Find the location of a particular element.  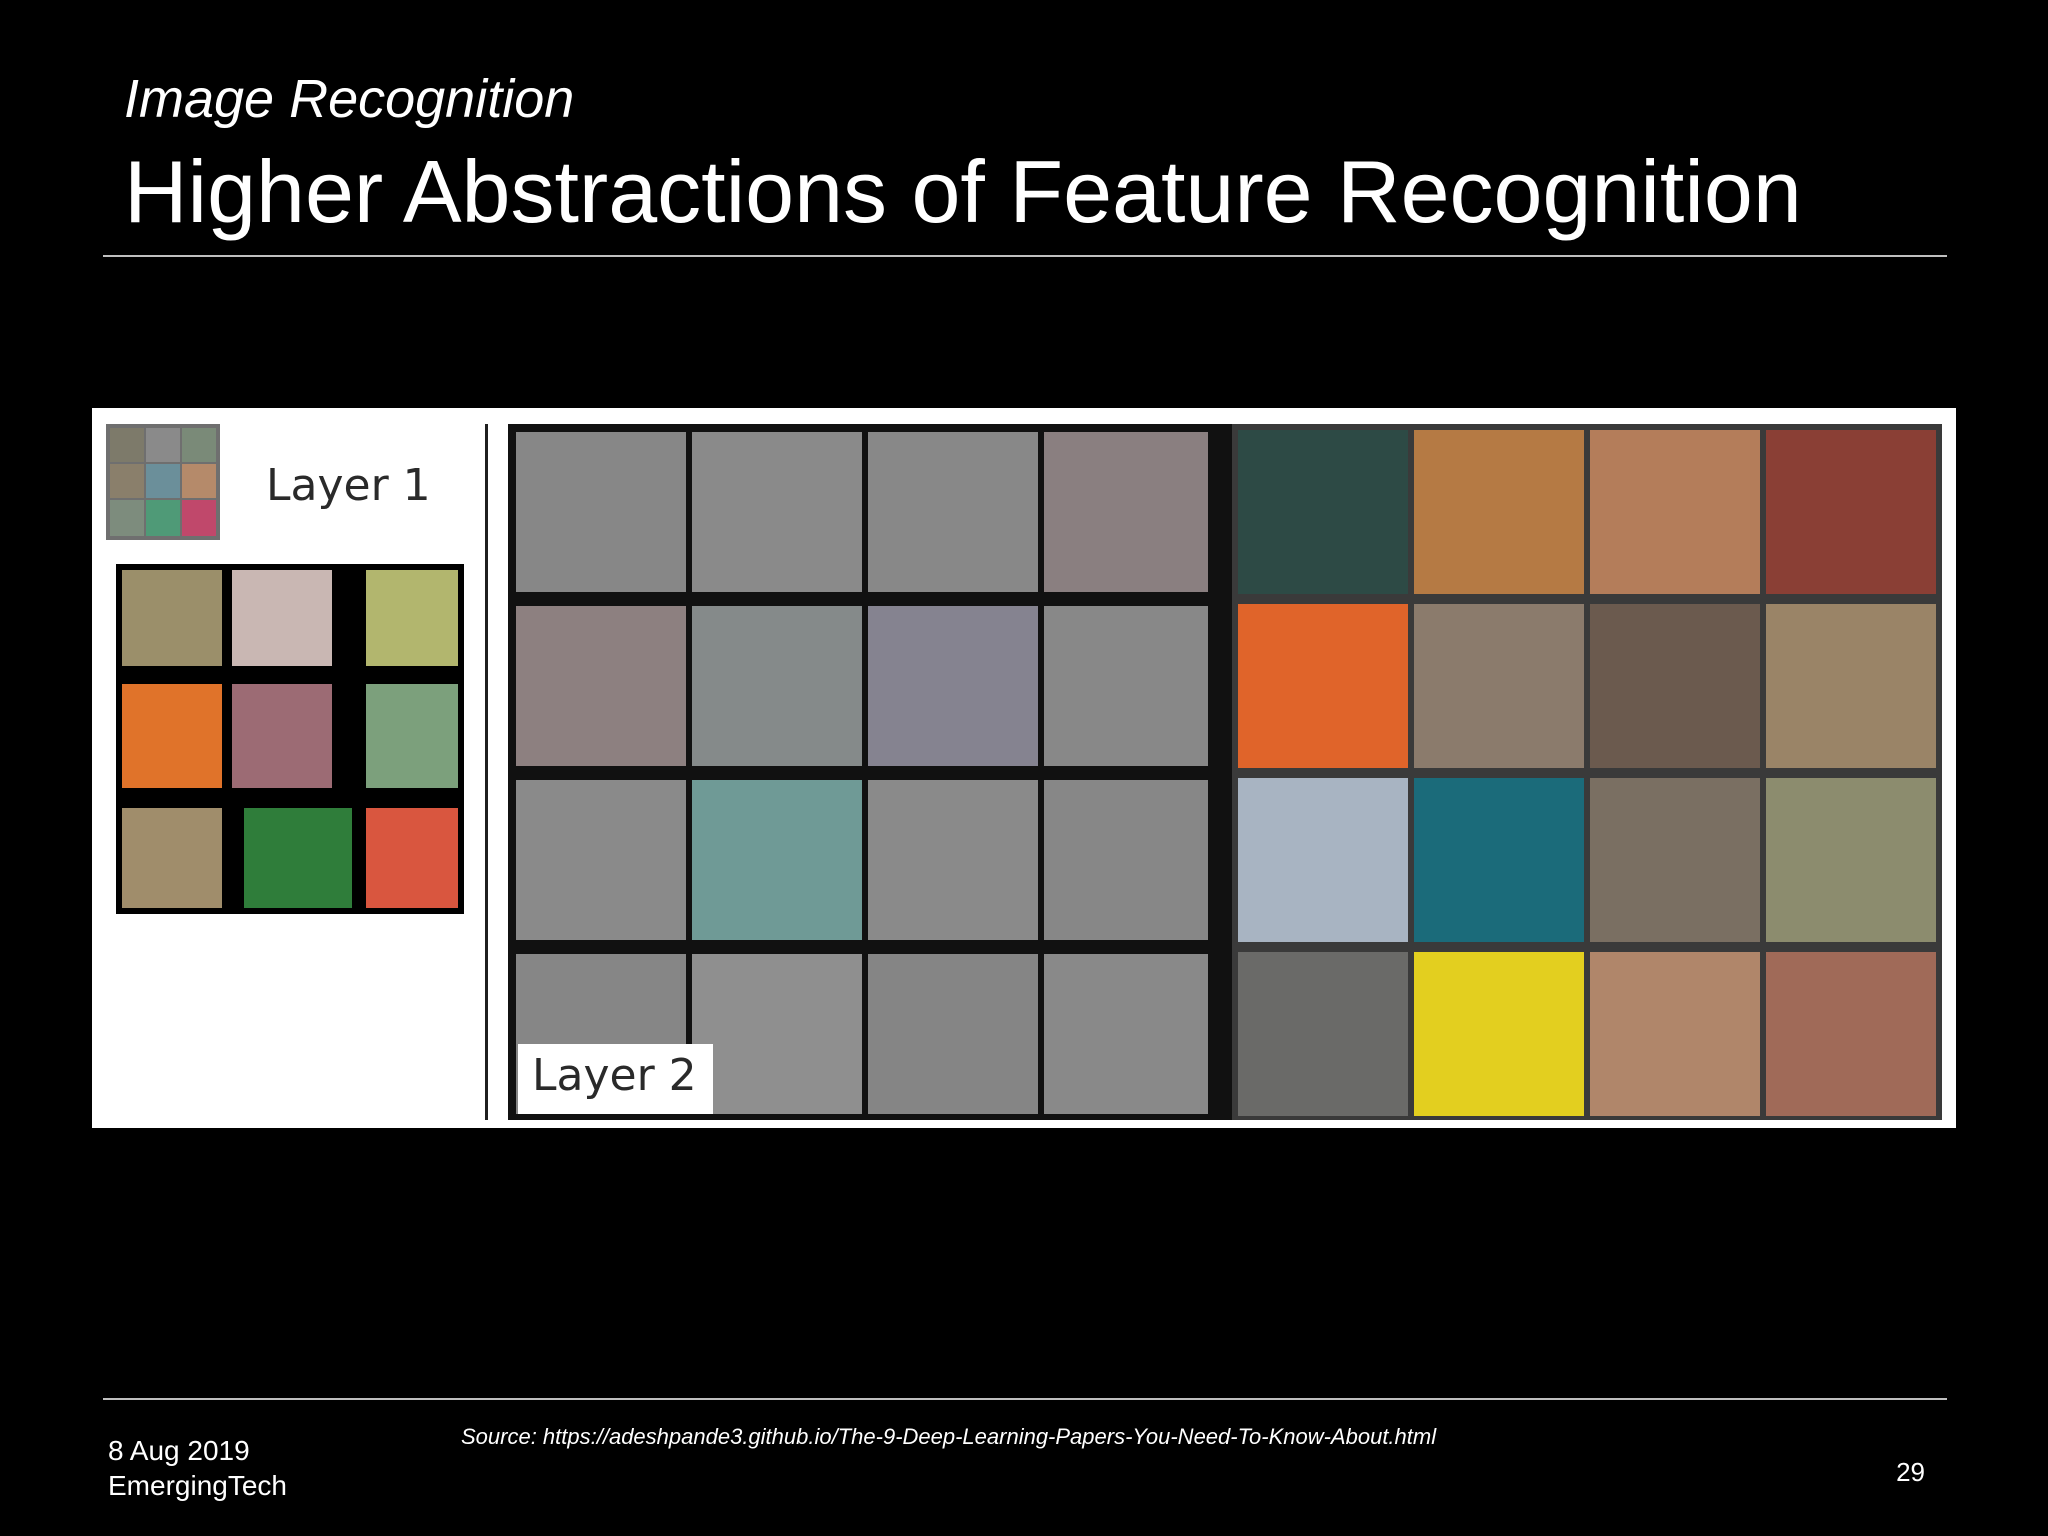

footer-date: 8 Aug 2019 is located at coordinates (179, 1450).